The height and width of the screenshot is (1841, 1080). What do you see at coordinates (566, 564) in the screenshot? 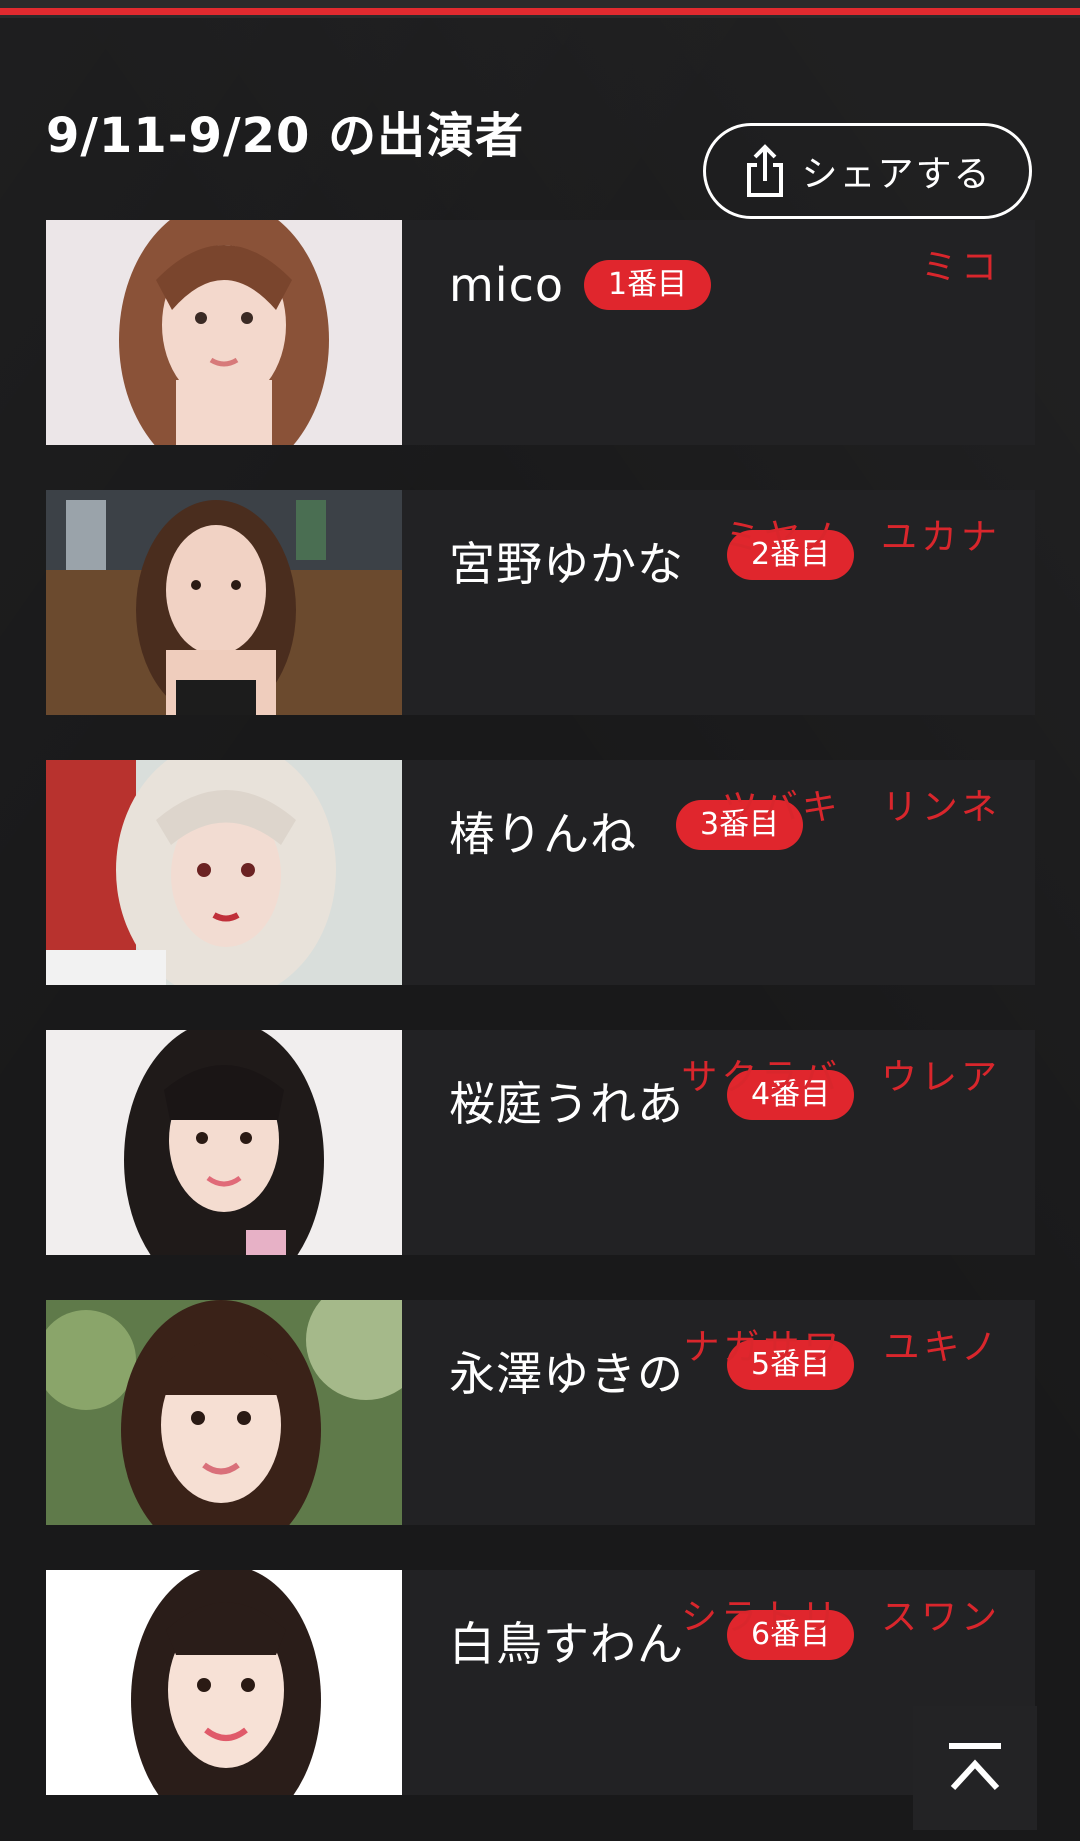
I see `performer-name: 宮野ゆかな` at bounding box center [566, 564].